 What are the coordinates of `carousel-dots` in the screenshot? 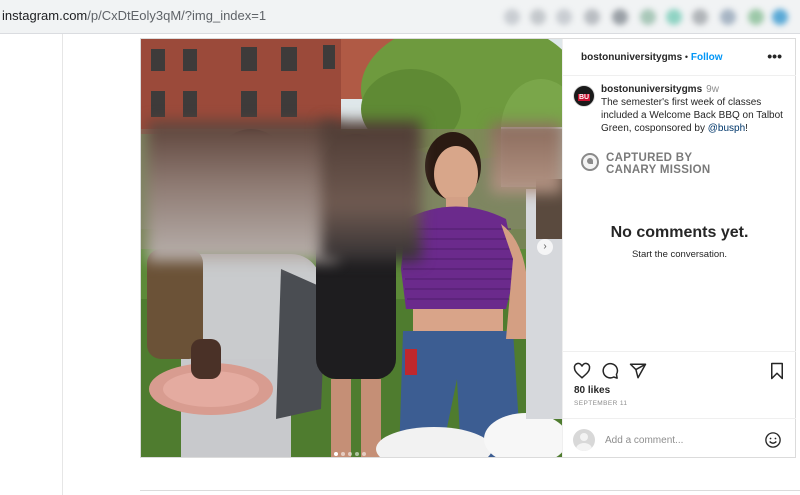 It's located at (351, 450).